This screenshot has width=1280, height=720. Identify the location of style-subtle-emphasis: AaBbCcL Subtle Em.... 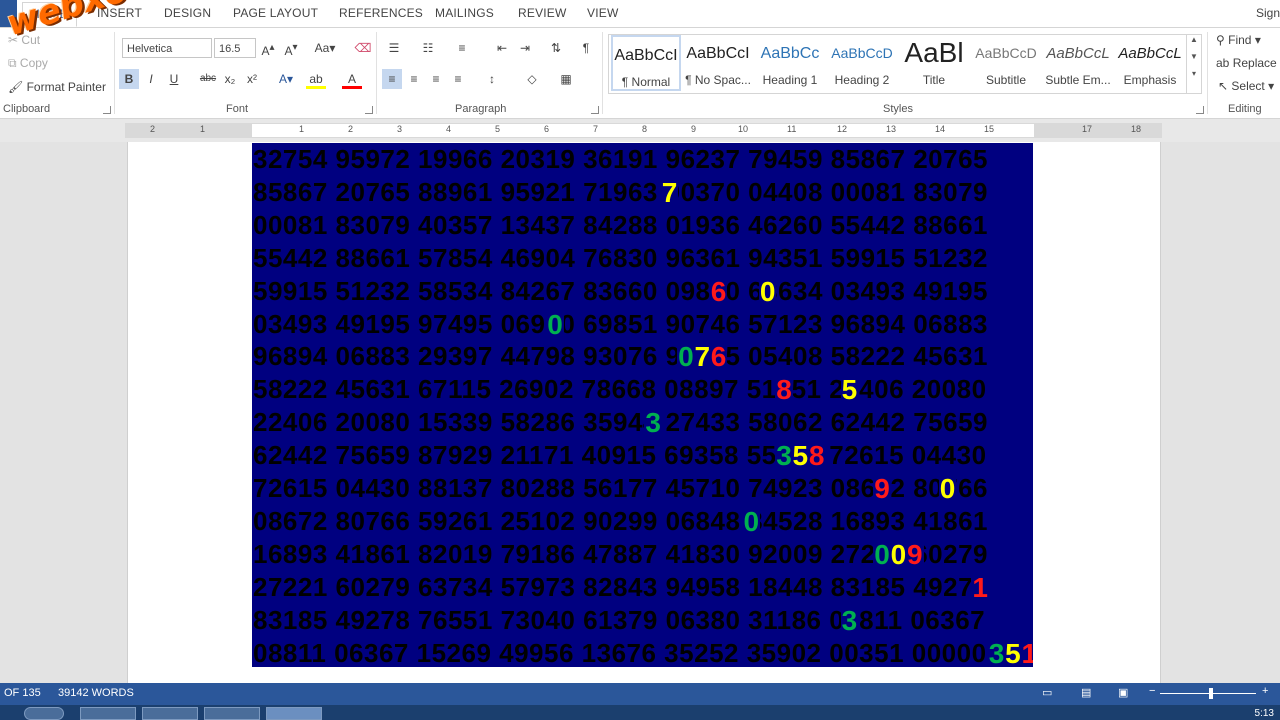
(1078, 63).